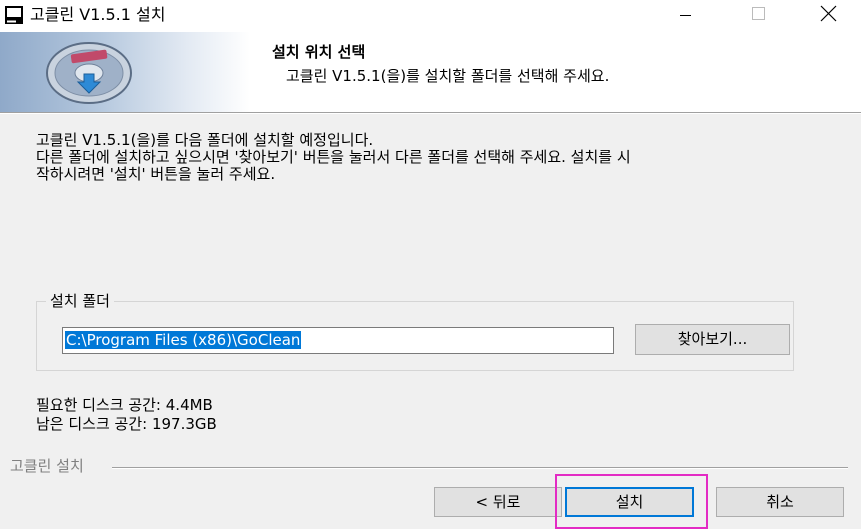 The height and width of the screenshot is (529, 861). I want to click on close-button, so click(828, 16).